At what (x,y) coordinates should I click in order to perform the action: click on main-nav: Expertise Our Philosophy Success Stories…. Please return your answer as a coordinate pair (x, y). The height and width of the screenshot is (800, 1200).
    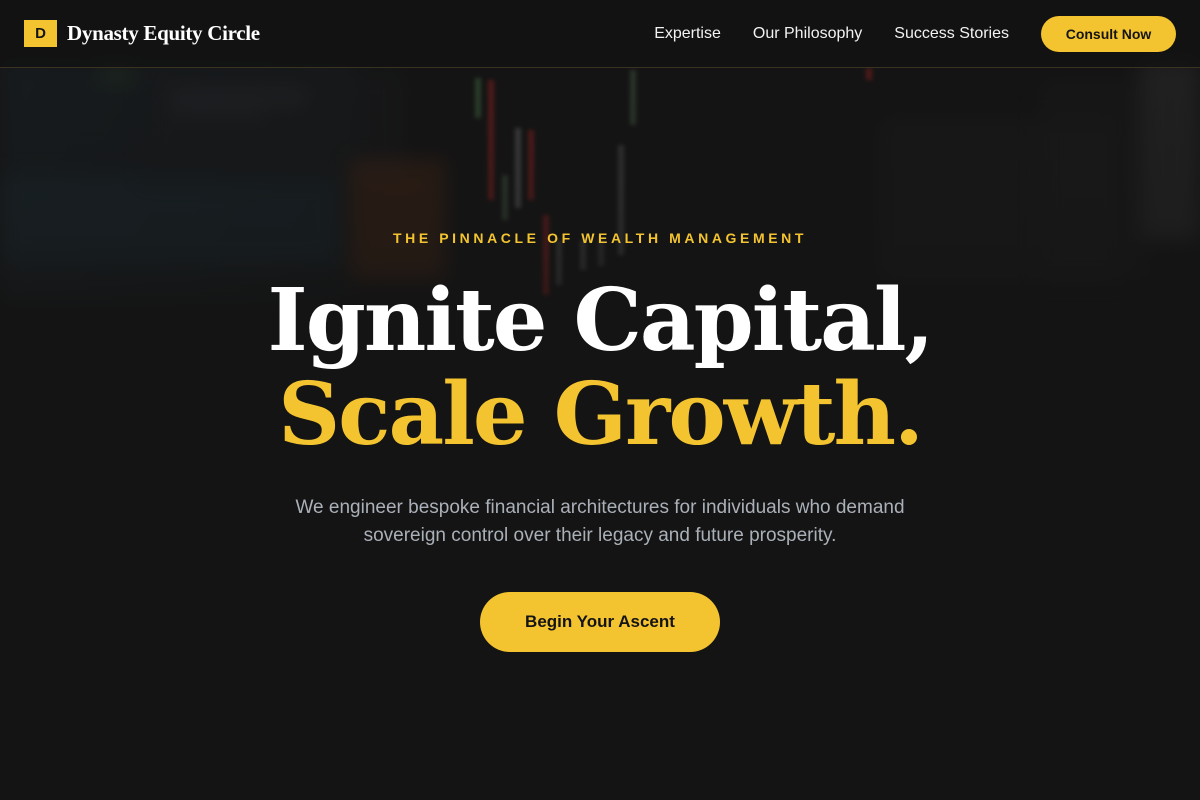
    Looking at the image, I should click on (915, 33).